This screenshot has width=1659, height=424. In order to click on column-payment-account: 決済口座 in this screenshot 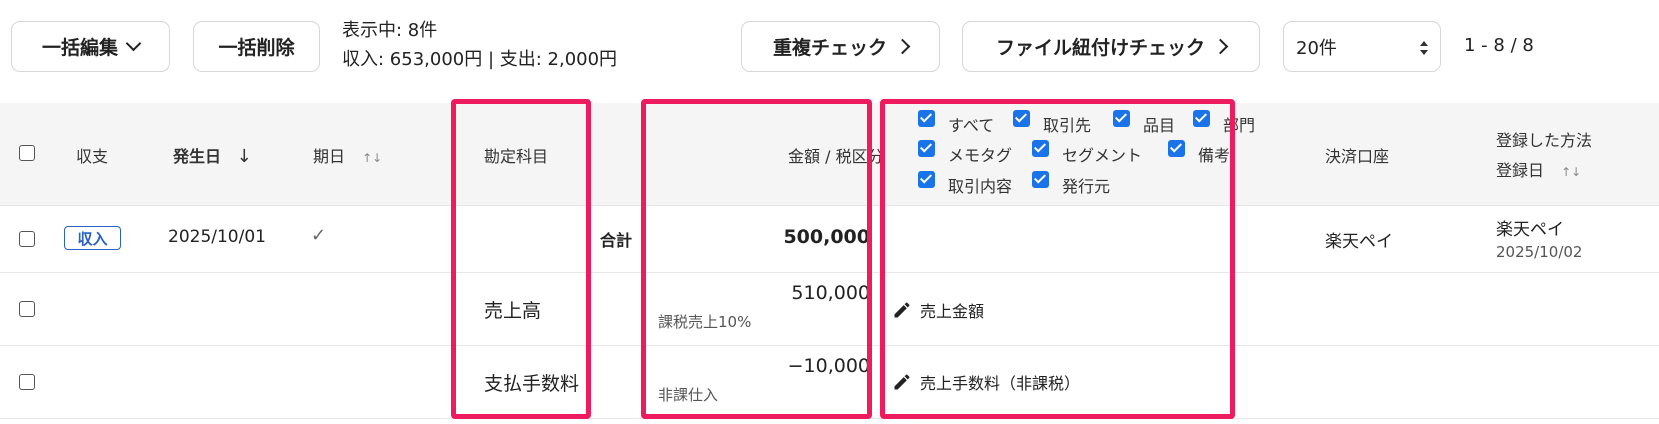, I will do `click(1357, 156)`.